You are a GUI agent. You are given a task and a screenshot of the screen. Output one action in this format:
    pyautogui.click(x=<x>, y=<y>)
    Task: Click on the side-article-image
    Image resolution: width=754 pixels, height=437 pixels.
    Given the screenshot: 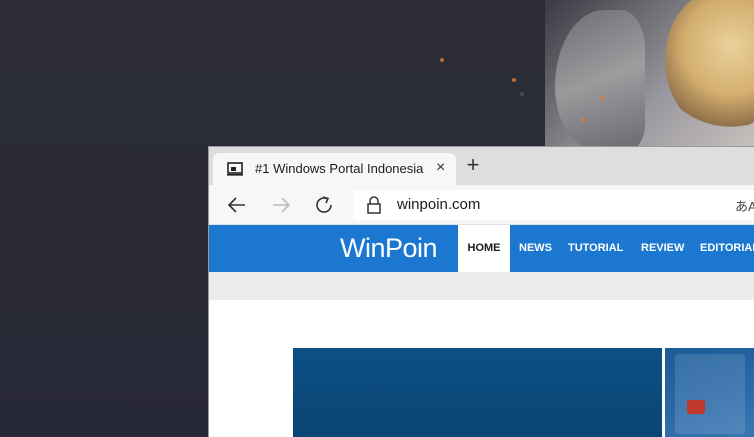 What is the action you would take?
    pyautogui.click(x=709, y=392)
    